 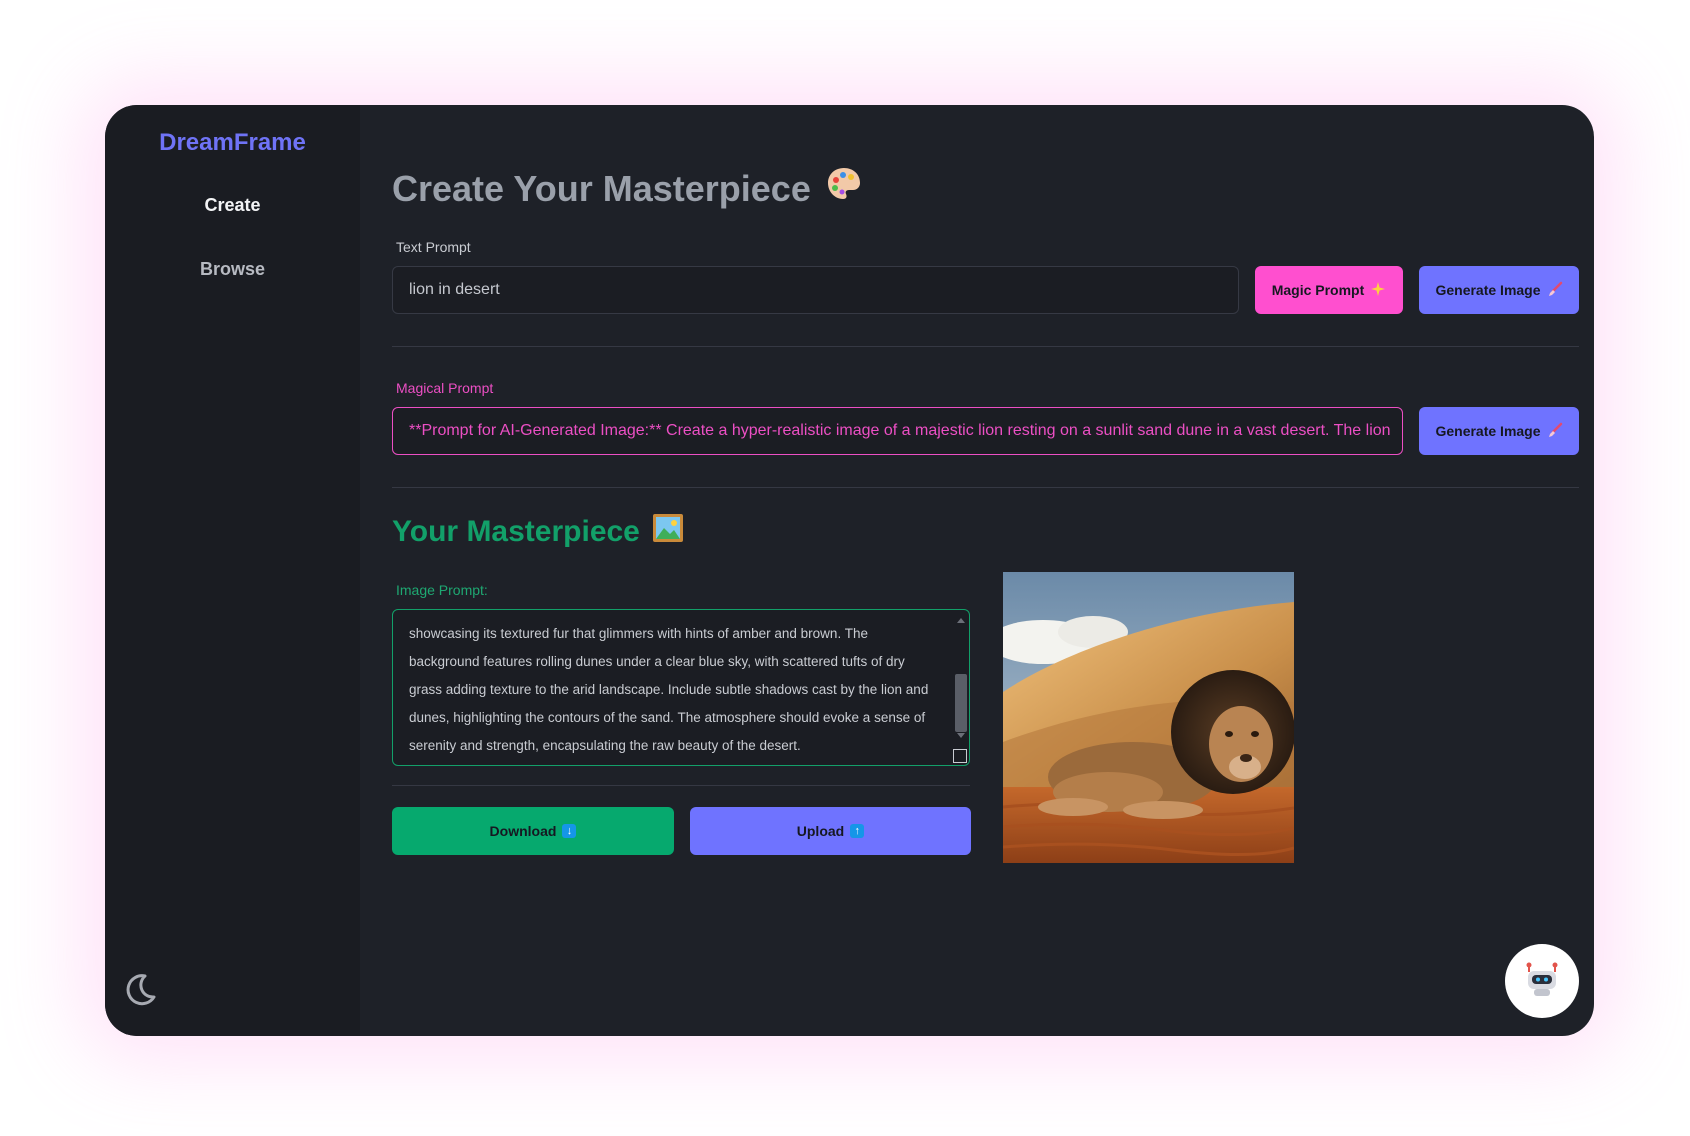 What do you see at coordinates (857, 831) in the screenshot?
I see `up-arrow-icon: ↑` at bounding box center [857, 831].